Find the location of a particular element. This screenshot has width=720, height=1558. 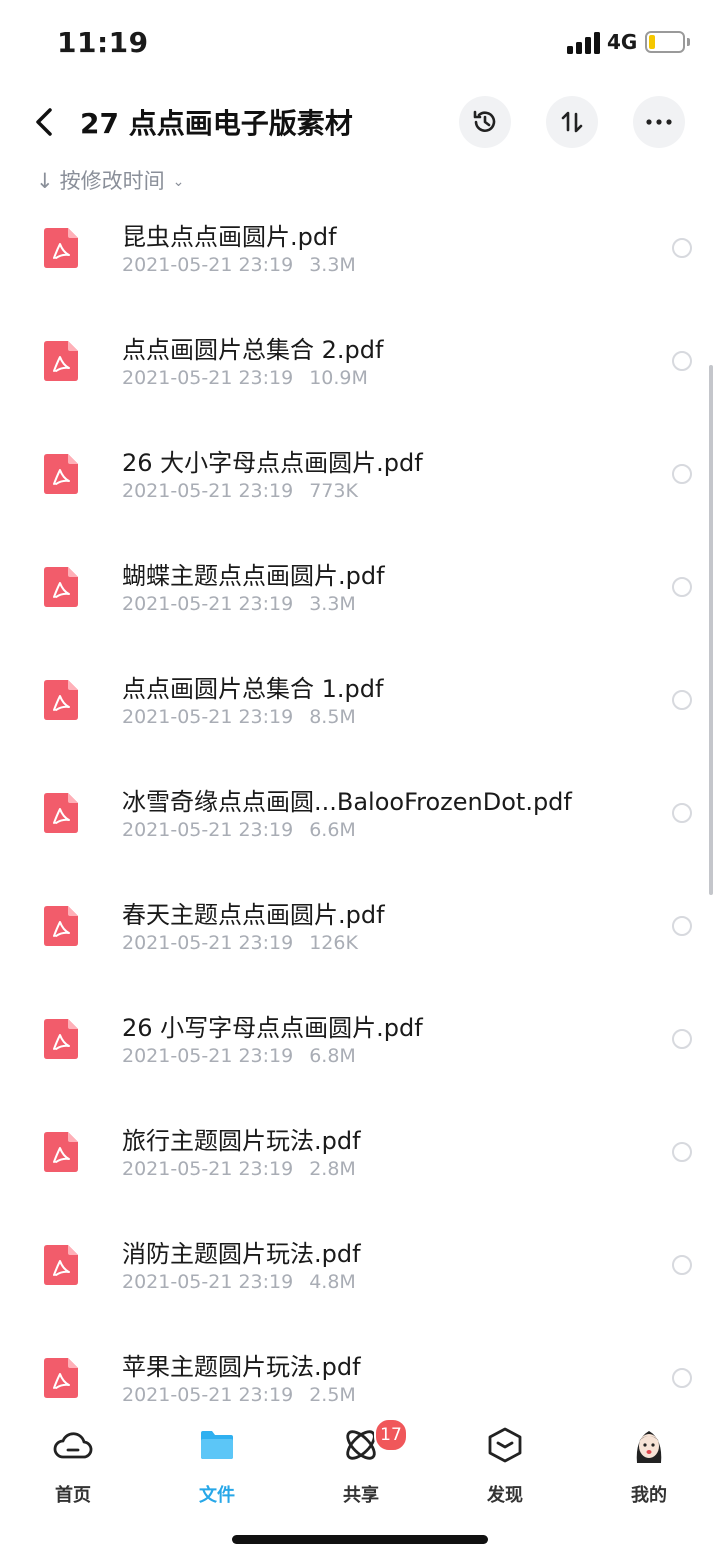

file-meta: 2021-05-21 23:19 4.8M is located at coordinates (239, 1282).